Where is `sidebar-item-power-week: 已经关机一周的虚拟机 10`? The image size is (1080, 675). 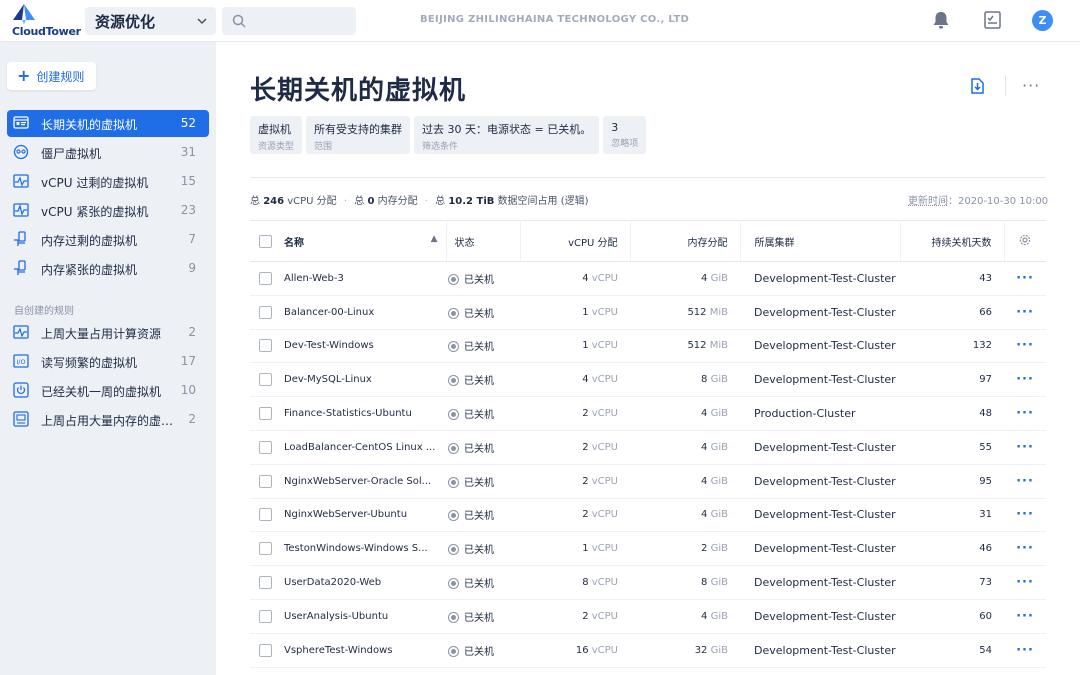
sidebar-item-power-week: 已经关机一周的虚拟机 10 is located at coordinates (108, 390).